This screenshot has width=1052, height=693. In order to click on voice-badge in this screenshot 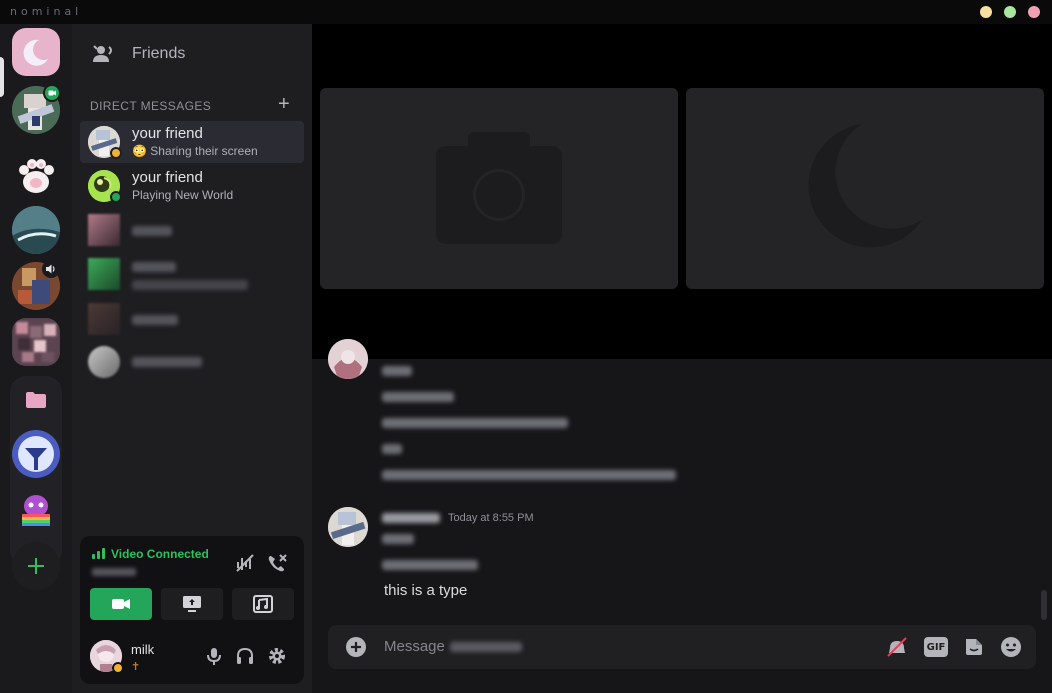, I will do `click(51, 269)`.